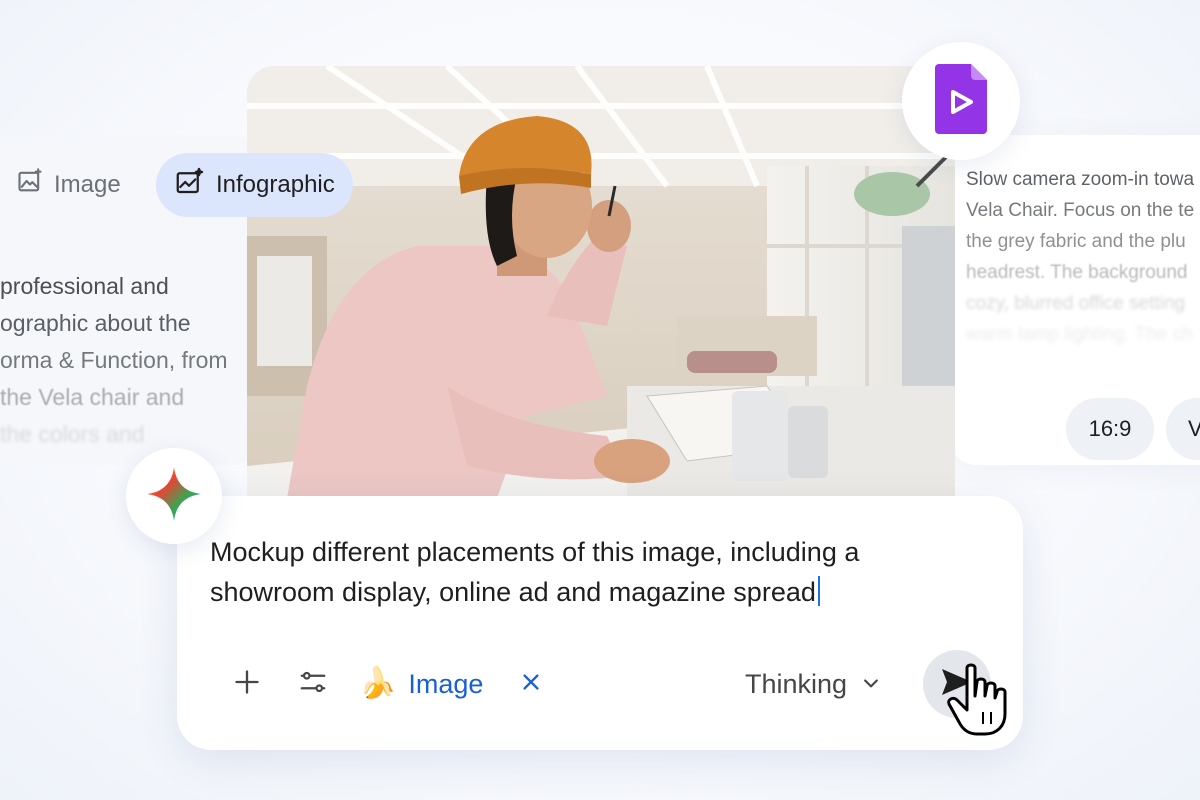  What do you see at coordinates (114, 360) in the screenshot?
I see `text-line: orma & Function, from` at bounding box center [114, 360].